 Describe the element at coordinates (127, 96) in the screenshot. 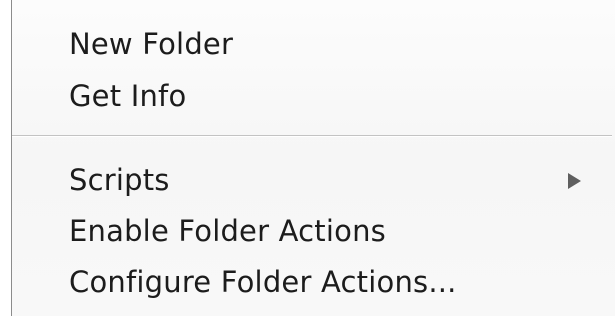

I see `menu-item-get-info: Get Info` at that location.